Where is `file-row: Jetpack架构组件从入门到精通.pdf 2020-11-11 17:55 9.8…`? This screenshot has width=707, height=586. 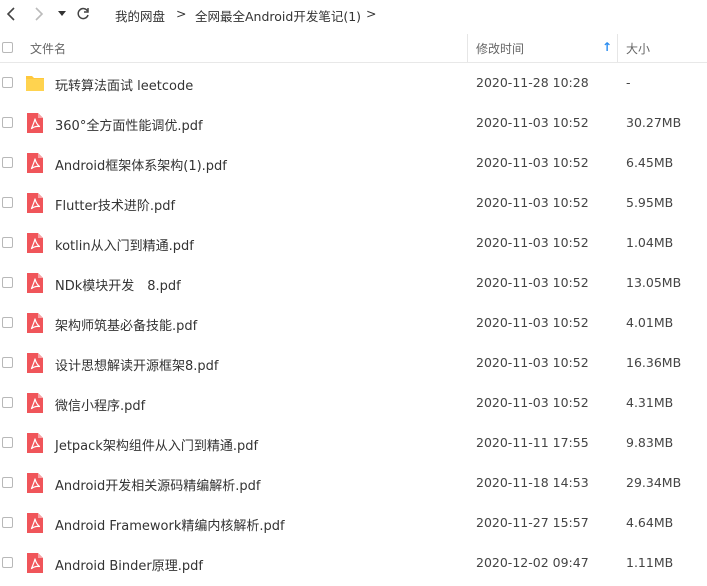
file-row: Jetpack架构组件从入门到精通.pdf 2020-11-11 17:55 9.8… is located at coordinates (353, 443).